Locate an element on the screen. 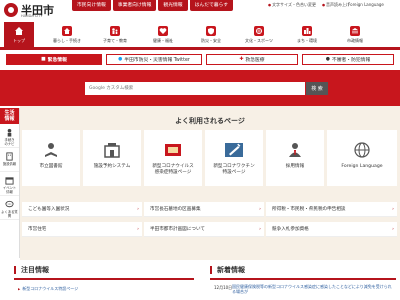 This screenshot has width=400, height=300. tile-label: 新型コロナウイルス 感染症特設ページ is located at coordinates (173, 169).